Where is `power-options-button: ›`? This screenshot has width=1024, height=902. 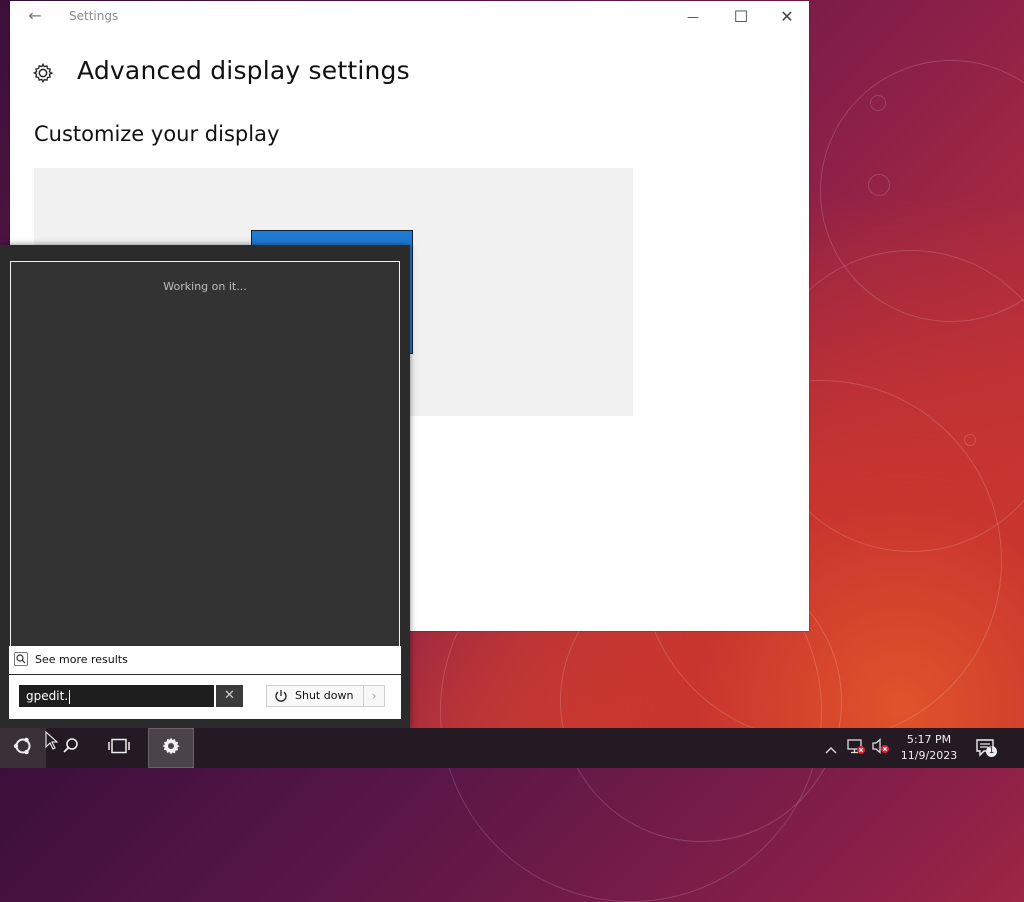 power-options-button: › is located at coordinates (374, 696).